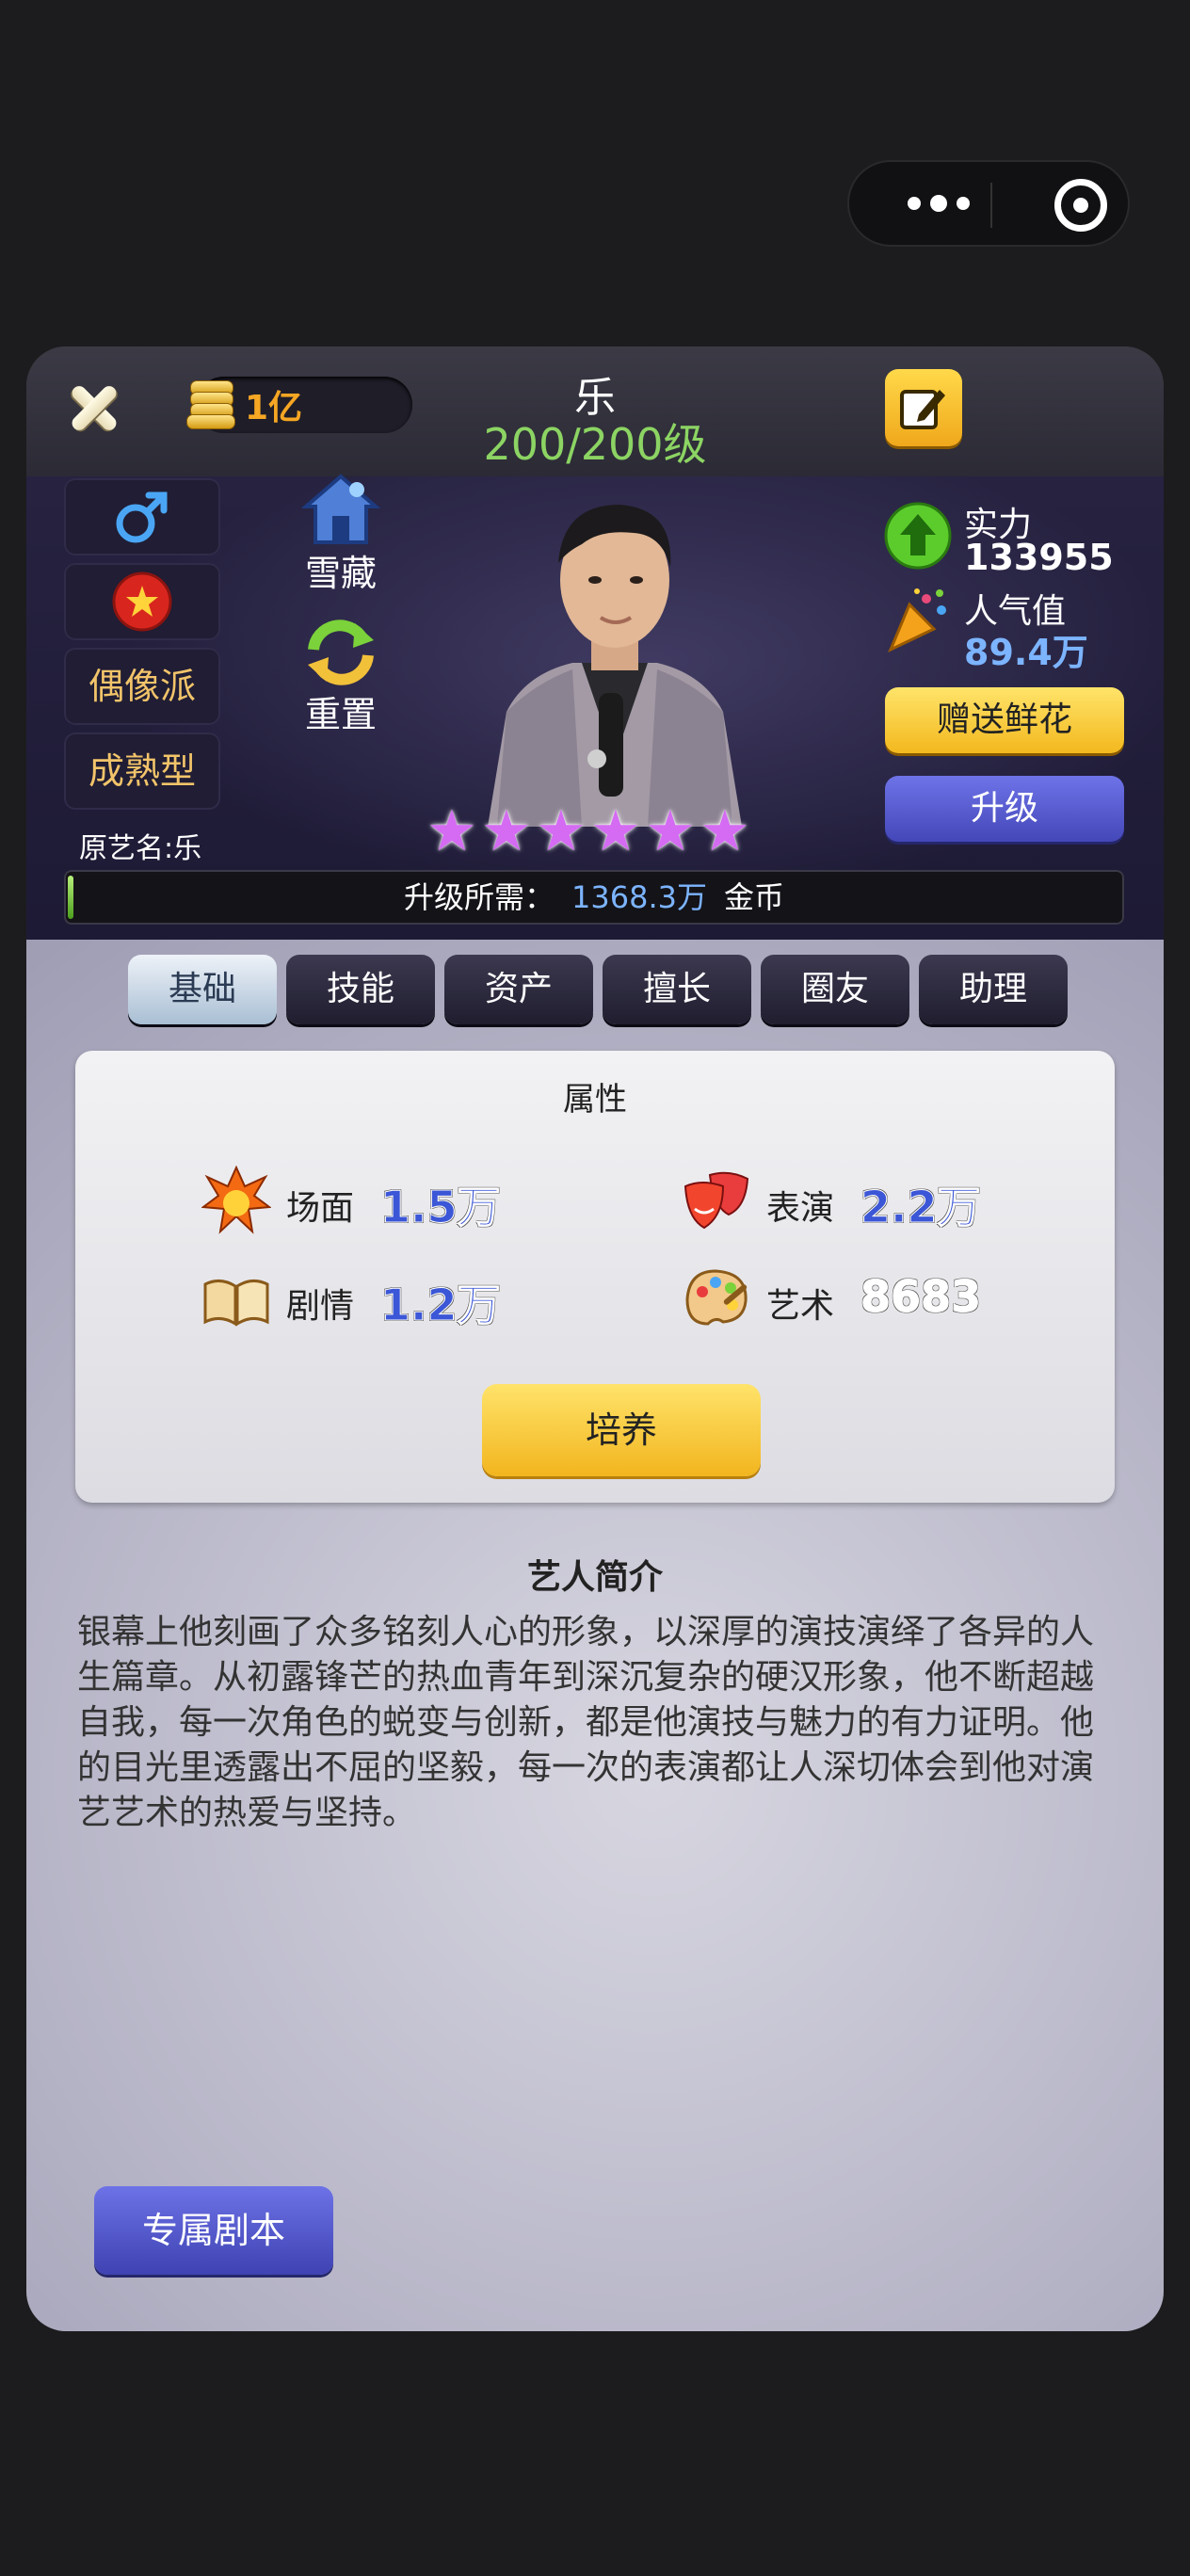 This screenshot has width=1190, height=2576. What do you see at coordinates (920, 1207) in the screenshot?
I see `attr-value-acting: 2.2万` at bounding box center [920, 1207].